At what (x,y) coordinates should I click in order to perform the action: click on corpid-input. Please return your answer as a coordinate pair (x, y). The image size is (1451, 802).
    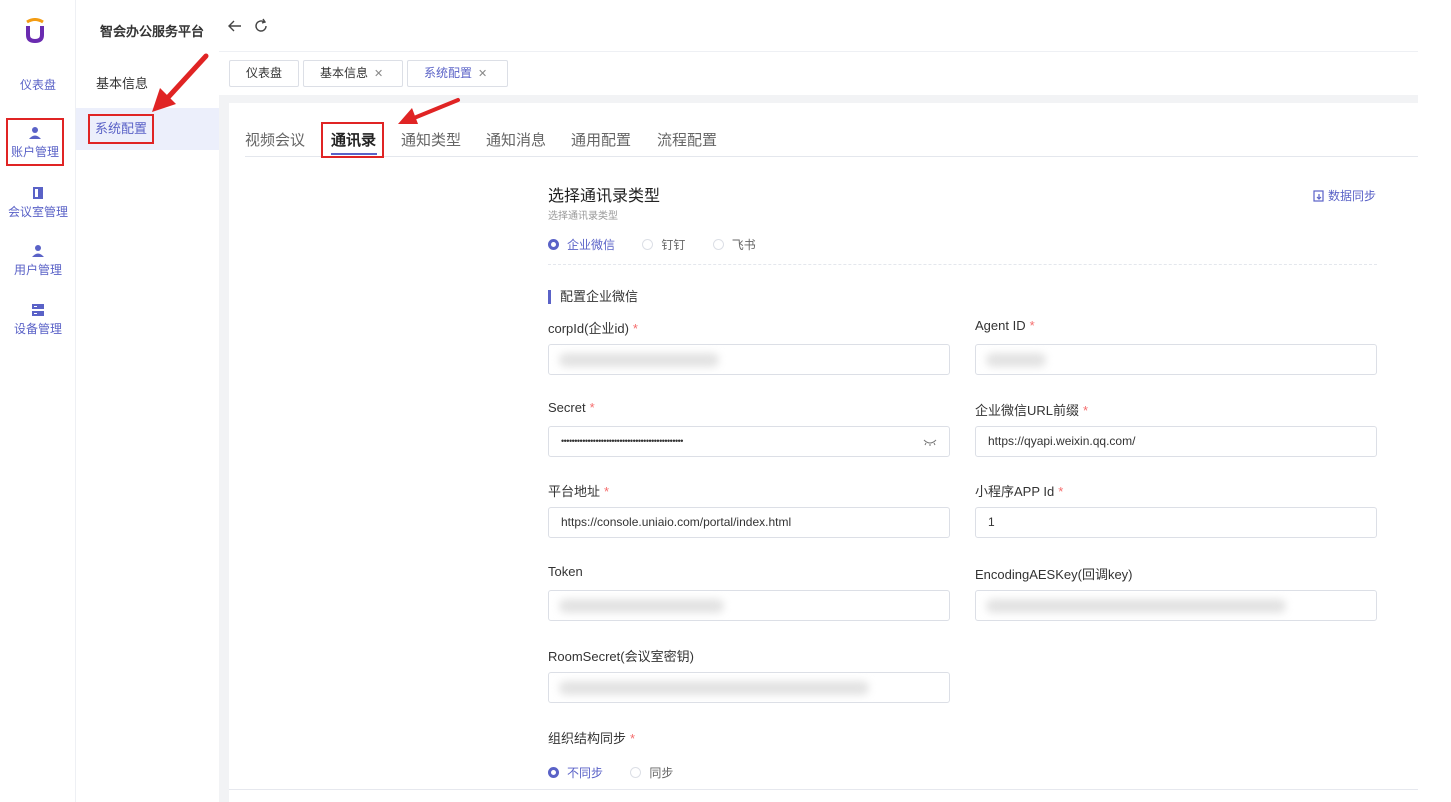
    Looking at the image, I should click on (749, 359).